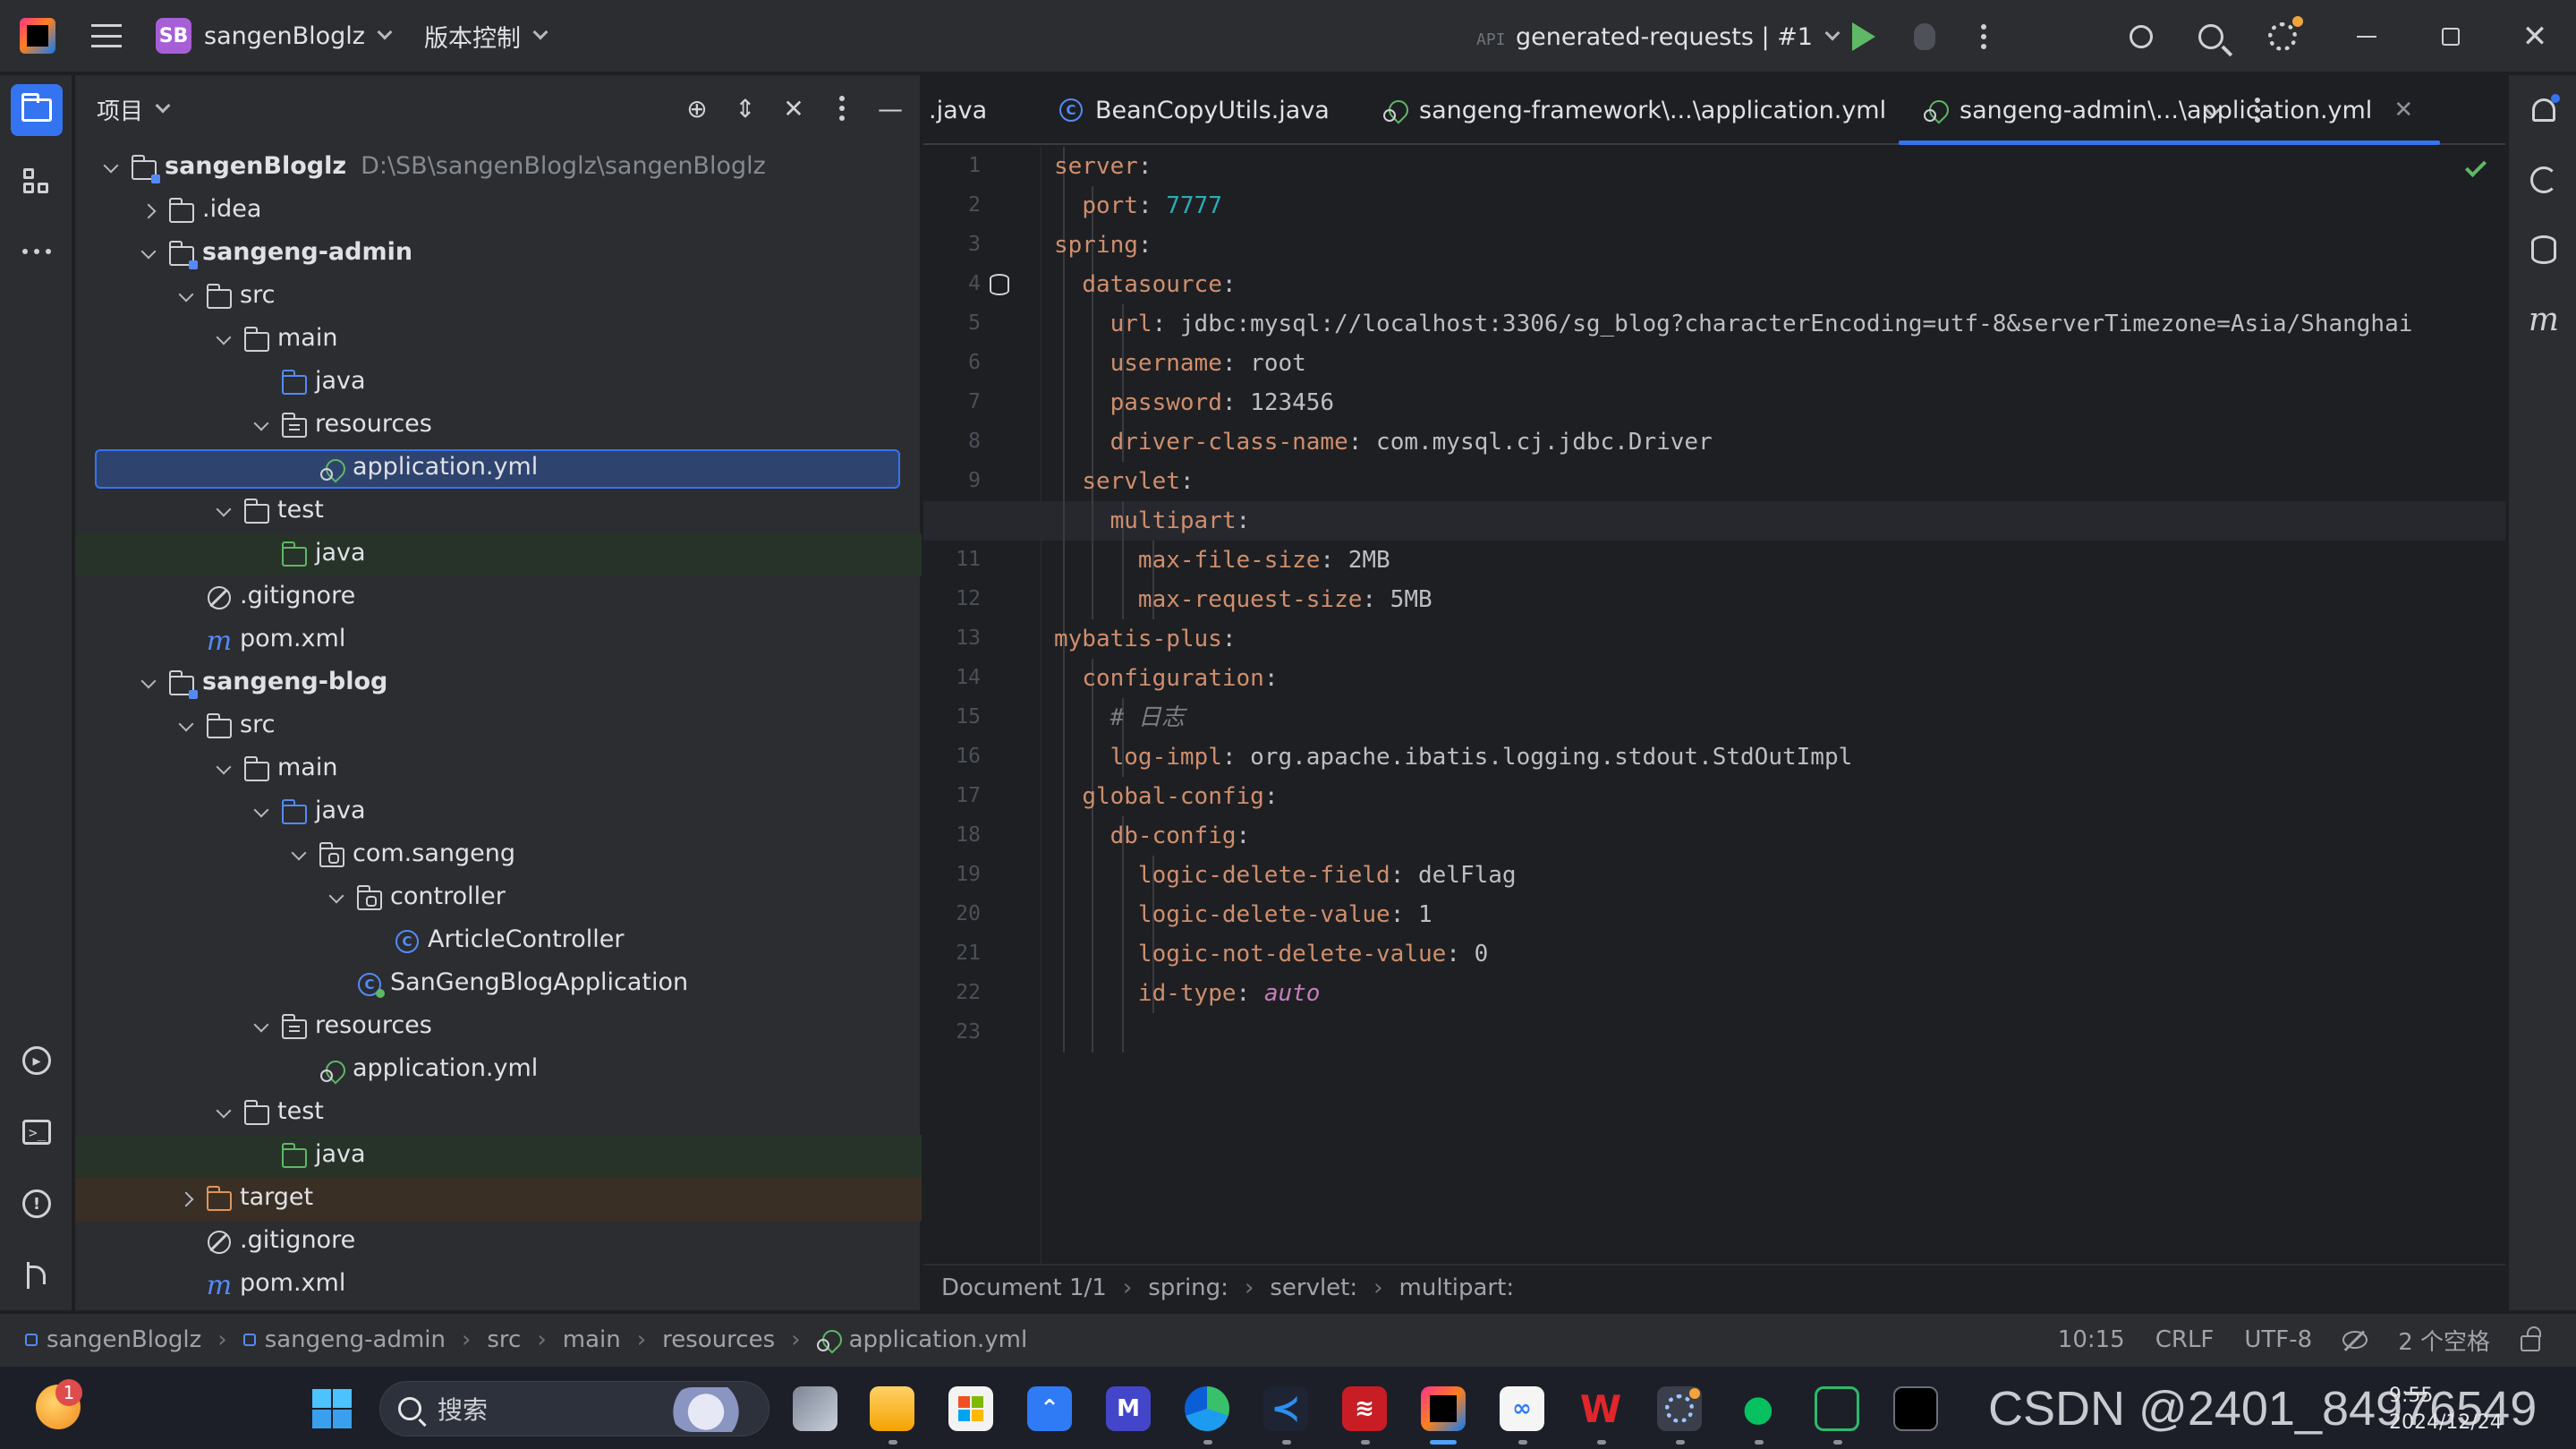 This screenshot has width=2576, height=1449. What do you see at coordinates (498, 941) in the screenshot?
I see `tree-row: C ArticleController` at bounding box center [498, 941].